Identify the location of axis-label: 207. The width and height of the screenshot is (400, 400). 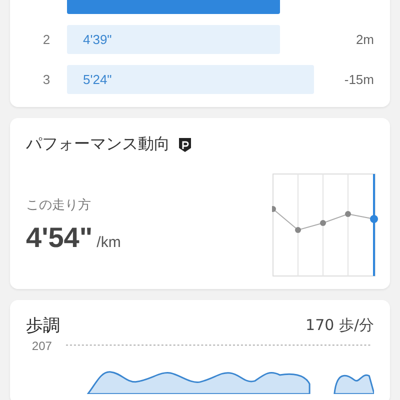
(42, 346).